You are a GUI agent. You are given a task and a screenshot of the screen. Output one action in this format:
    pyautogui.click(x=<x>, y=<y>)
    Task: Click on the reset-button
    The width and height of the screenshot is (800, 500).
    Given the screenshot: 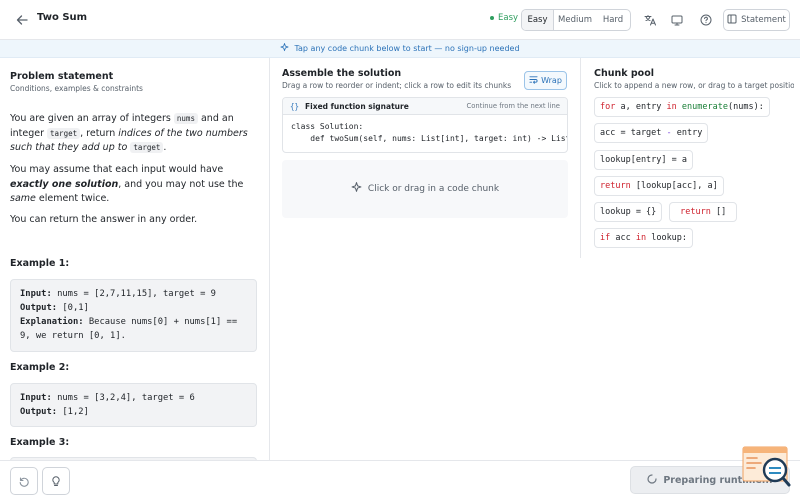 What is the action you would take?
    pyautogui.click(x=24, y=481)
    